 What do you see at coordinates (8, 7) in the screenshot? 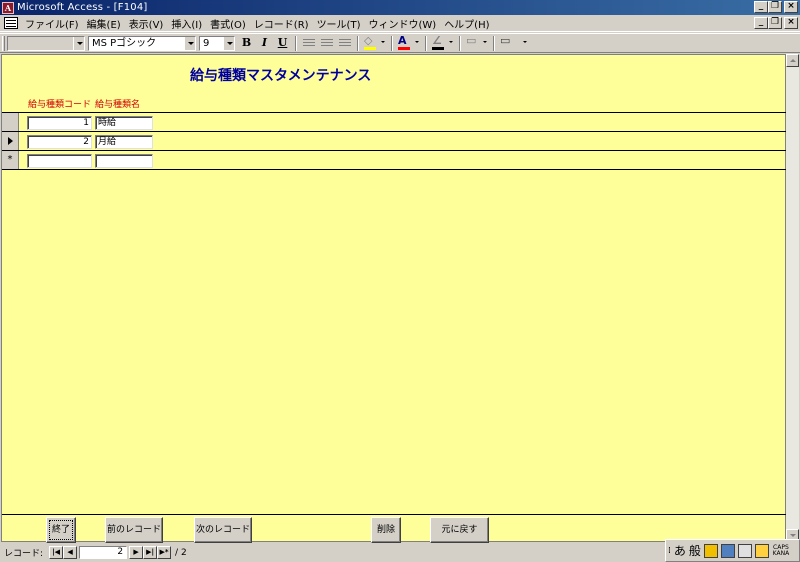
I see `access-app-icon: A` at bounding box center [8, 7].